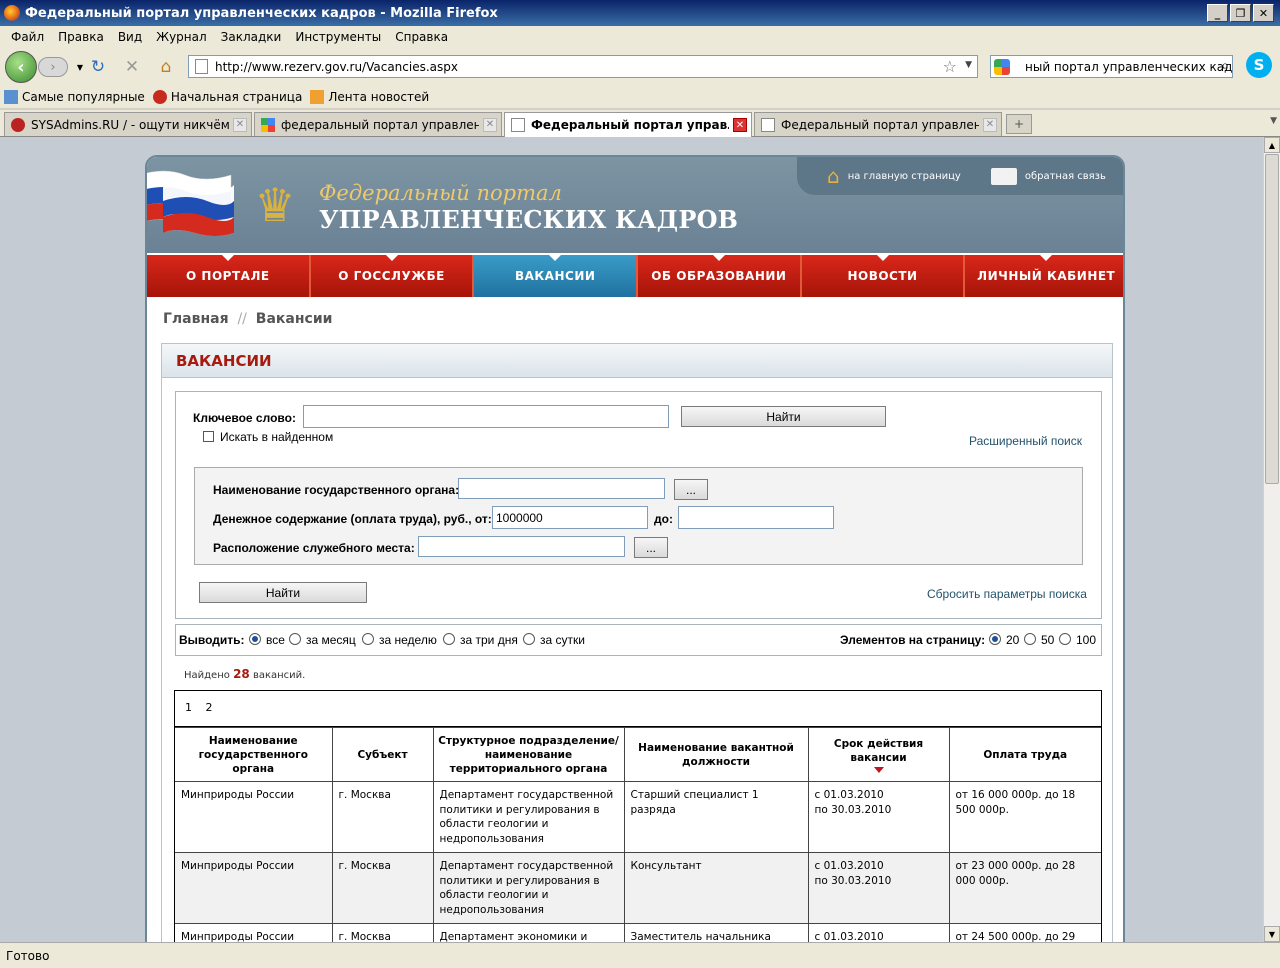  Describe the element at coordinates (227, 97) in the screenshot. I see `bookmark-start-page: Начальная страница` at that location.